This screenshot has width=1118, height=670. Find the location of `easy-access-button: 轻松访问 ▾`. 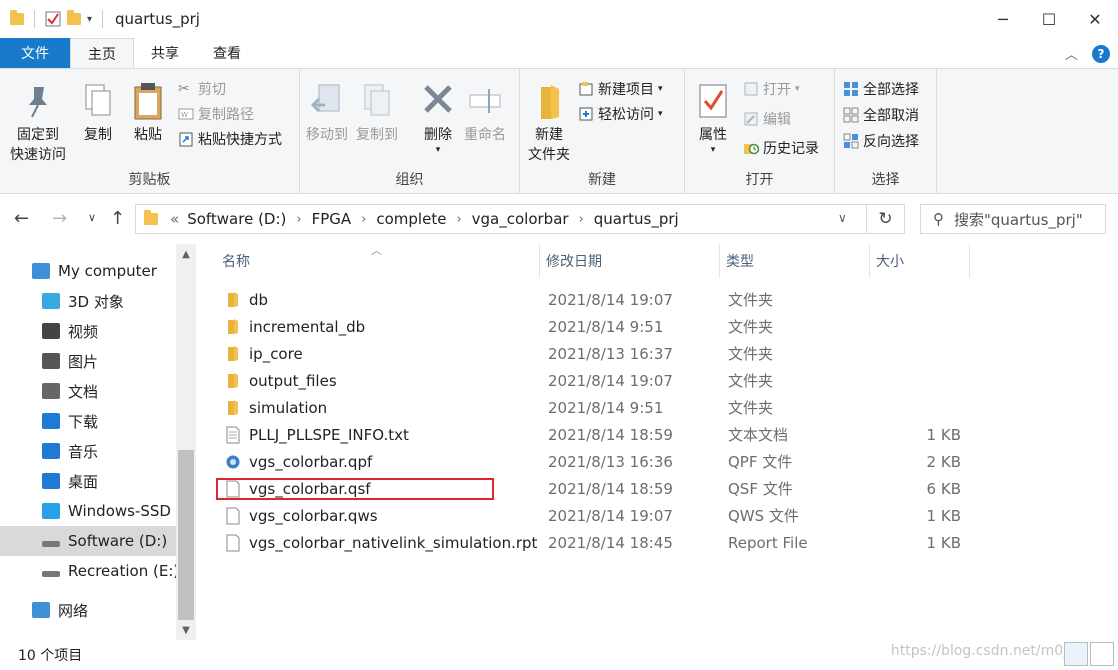

easy-access-button: 轻松访问 ▾ is located at coordinates (620, 114).